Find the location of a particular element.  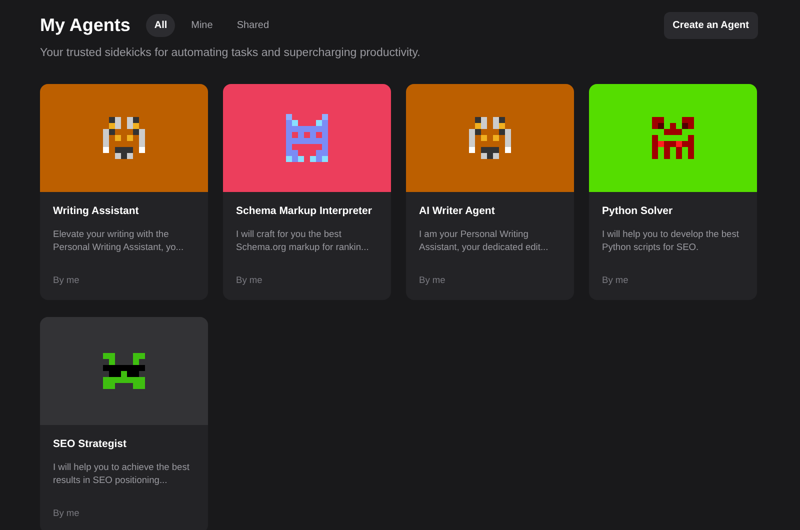

filter-tab: Shared is located at coordinates (253, 25).